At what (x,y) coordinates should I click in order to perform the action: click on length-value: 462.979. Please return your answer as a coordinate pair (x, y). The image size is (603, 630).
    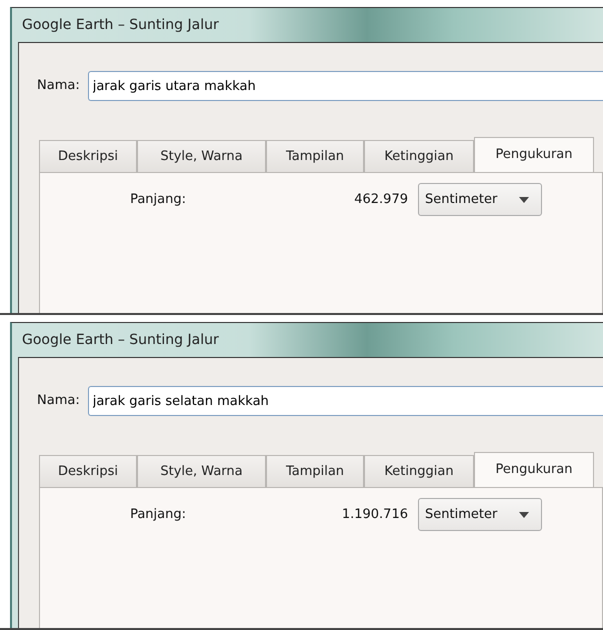
    Looking at the image, I should click on (380, 199).